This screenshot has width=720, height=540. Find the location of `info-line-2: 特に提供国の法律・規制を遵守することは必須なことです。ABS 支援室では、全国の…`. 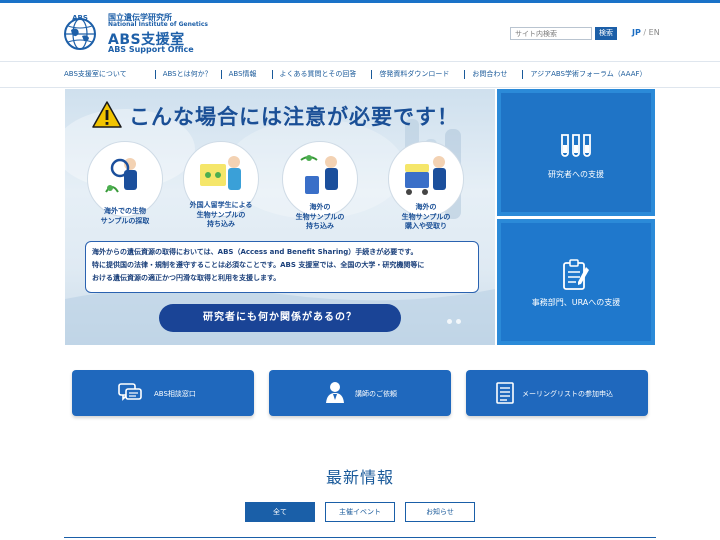

info-line-2: 特に提供国の法律・規制を遵守することは必須なことです。ABS 支援室では、全国の… is located at coordinates (258, 265).